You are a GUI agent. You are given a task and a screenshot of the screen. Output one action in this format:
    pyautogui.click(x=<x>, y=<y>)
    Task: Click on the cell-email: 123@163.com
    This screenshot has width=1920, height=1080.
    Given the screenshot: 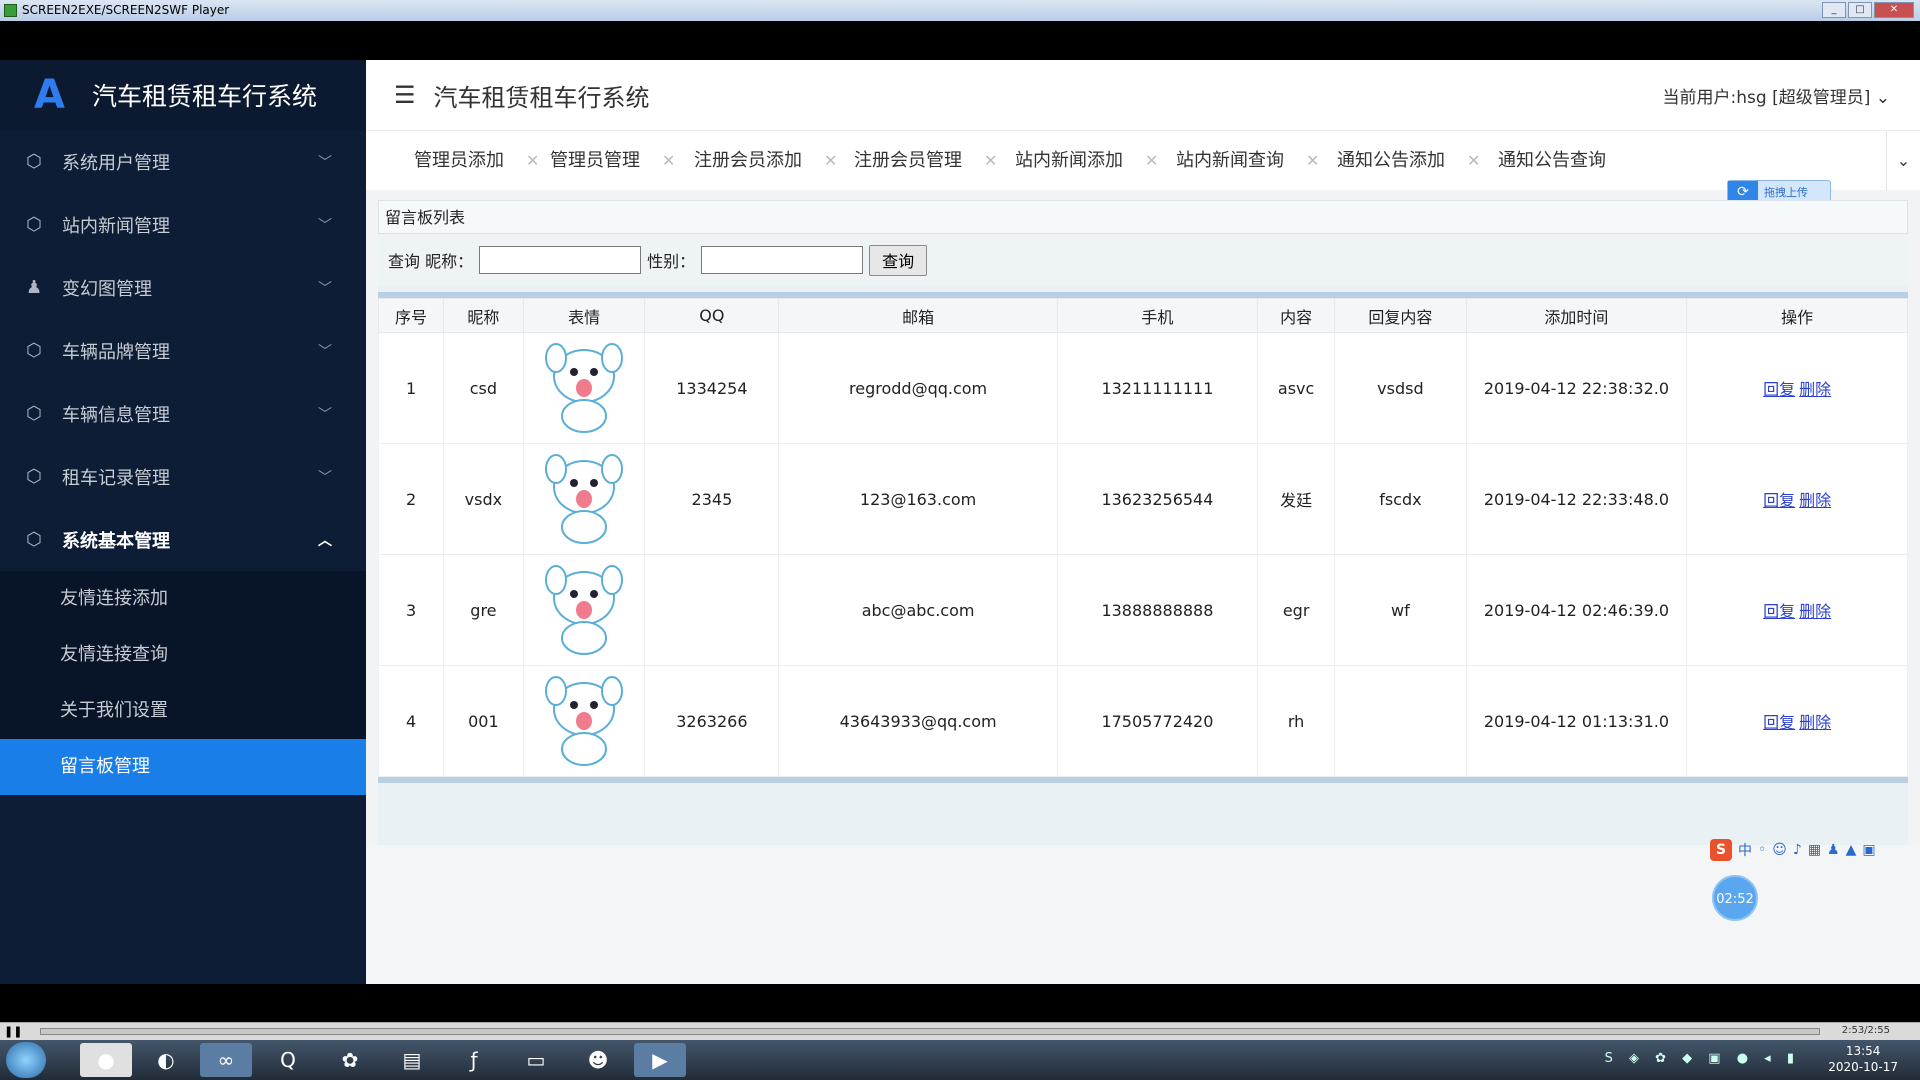 What is the action you would take?
    pyautogui.click(x=918, y=499)
    